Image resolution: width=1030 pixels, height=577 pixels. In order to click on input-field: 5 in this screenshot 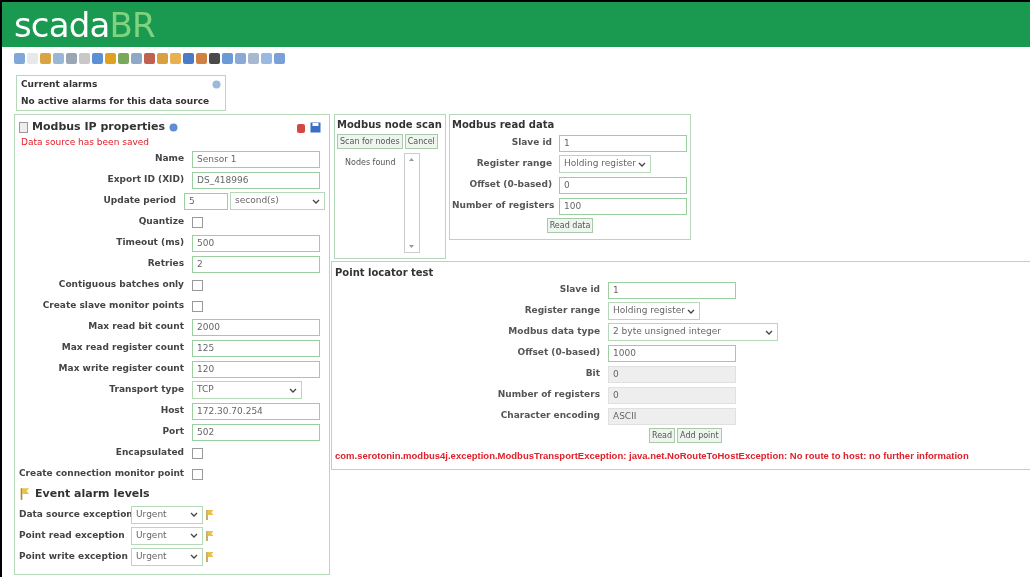, I will do `click(206, 201)`.